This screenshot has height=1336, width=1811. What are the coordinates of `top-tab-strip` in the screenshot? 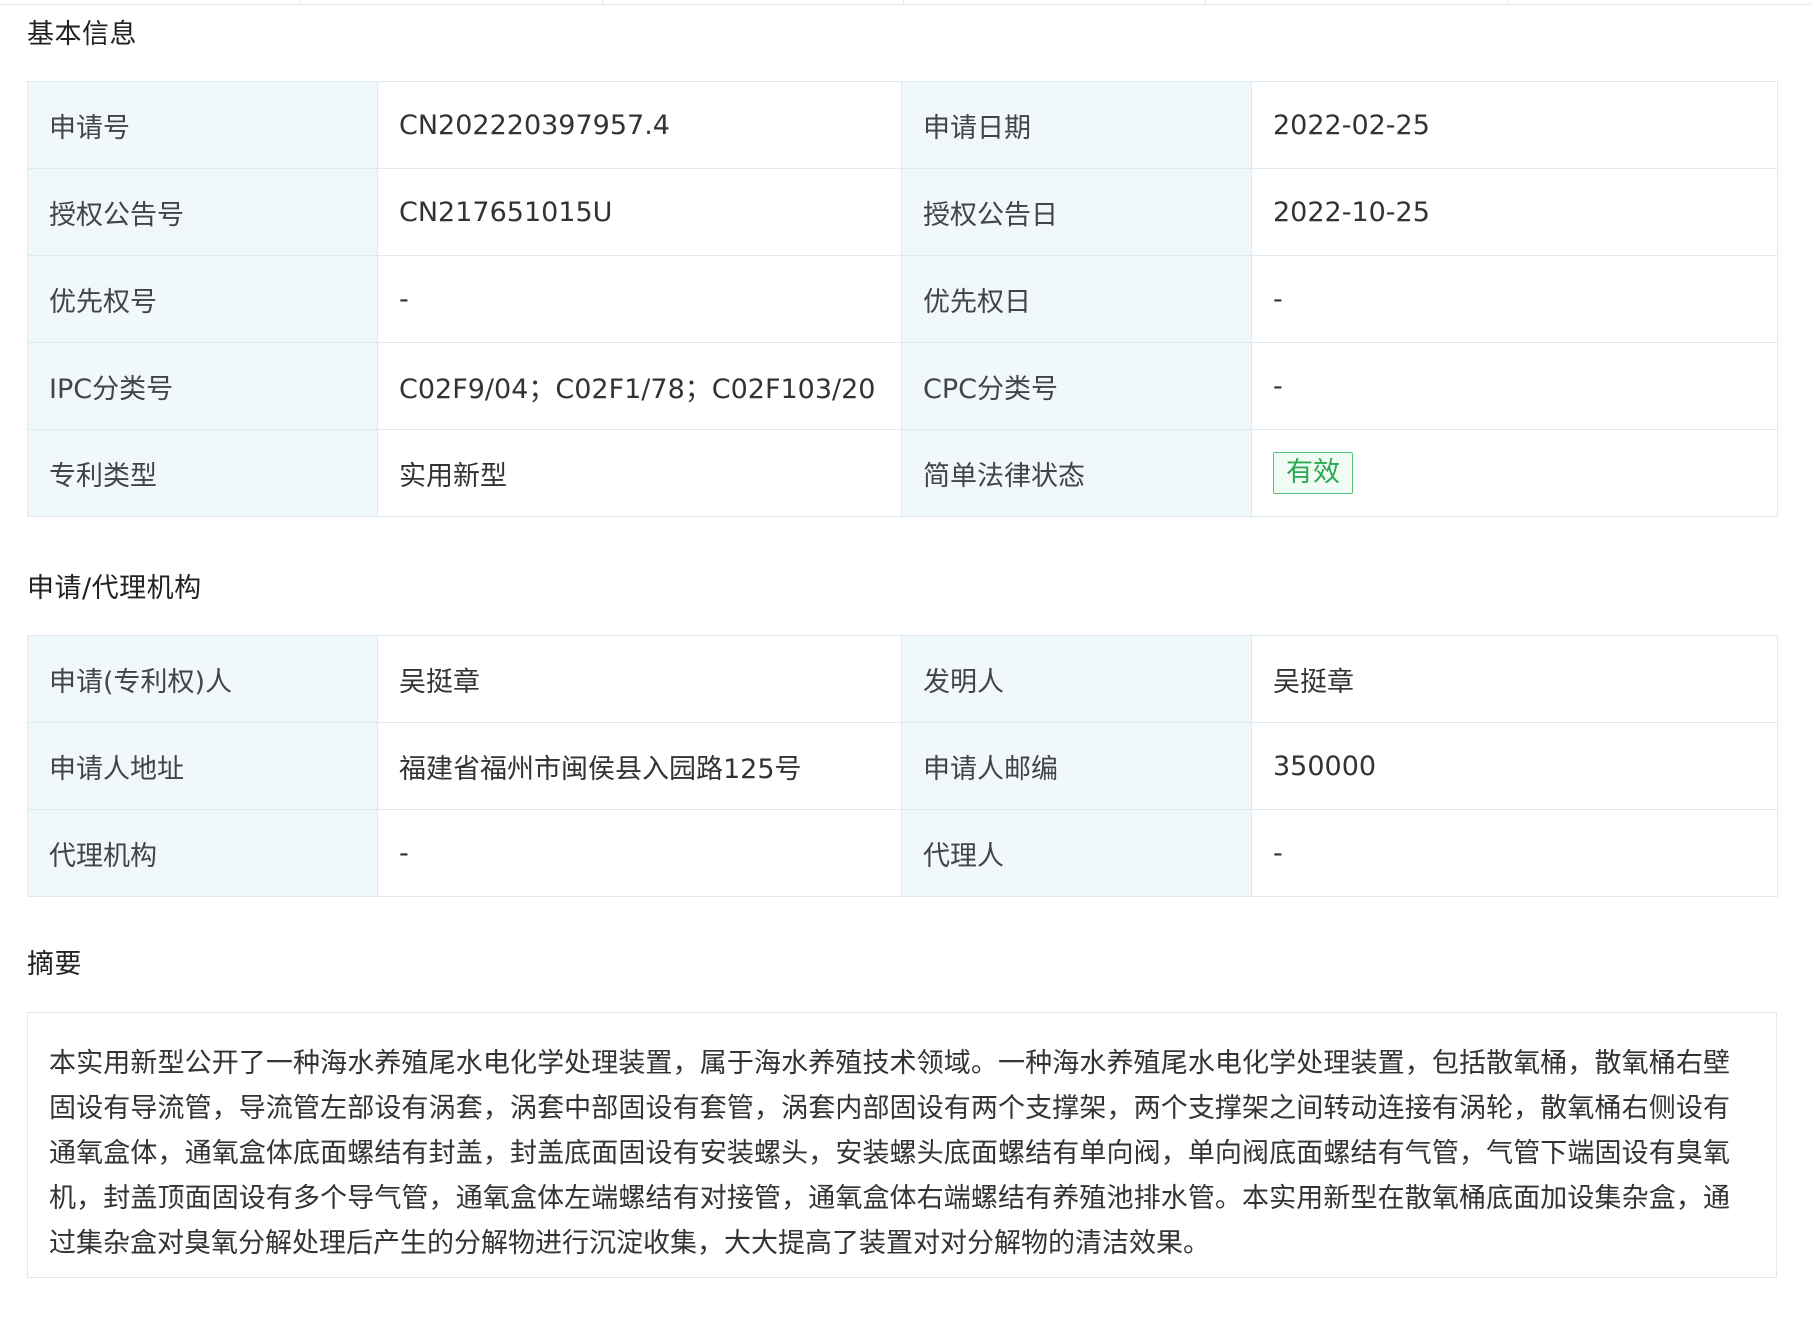 It's located at (905, 2).